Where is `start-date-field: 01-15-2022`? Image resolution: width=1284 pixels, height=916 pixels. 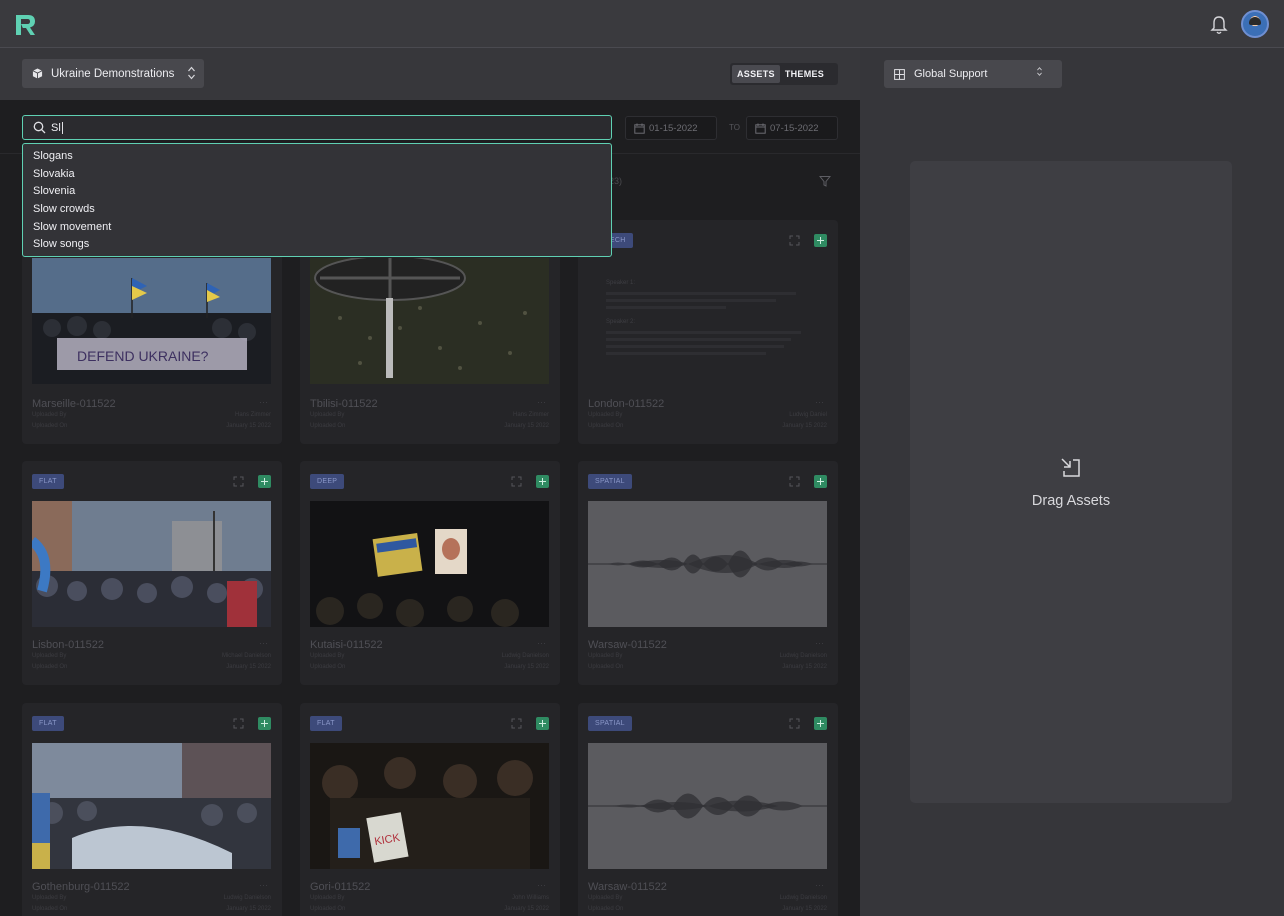
start-date-field: 01-15-2022 is located at coordinates (671, 128).